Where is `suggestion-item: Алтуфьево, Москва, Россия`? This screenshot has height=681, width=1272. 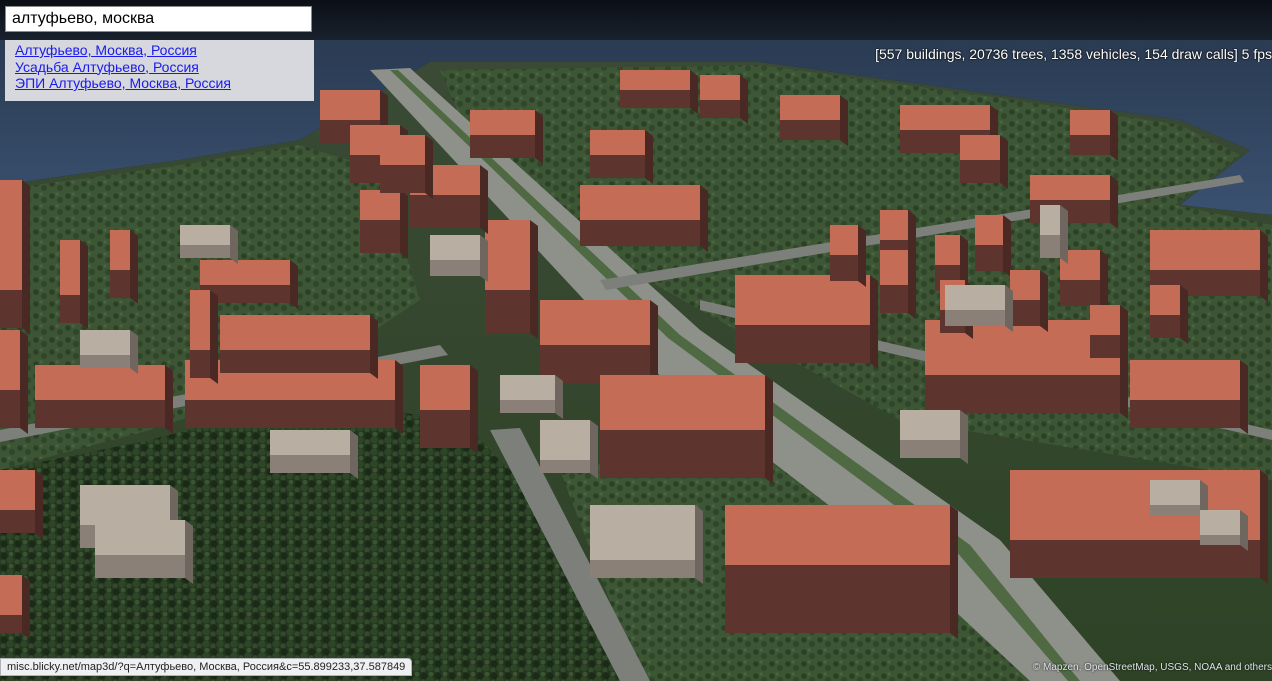 suggestion-item: Алтуфьево, Москва, Россия is located at coordinates (159, 50).